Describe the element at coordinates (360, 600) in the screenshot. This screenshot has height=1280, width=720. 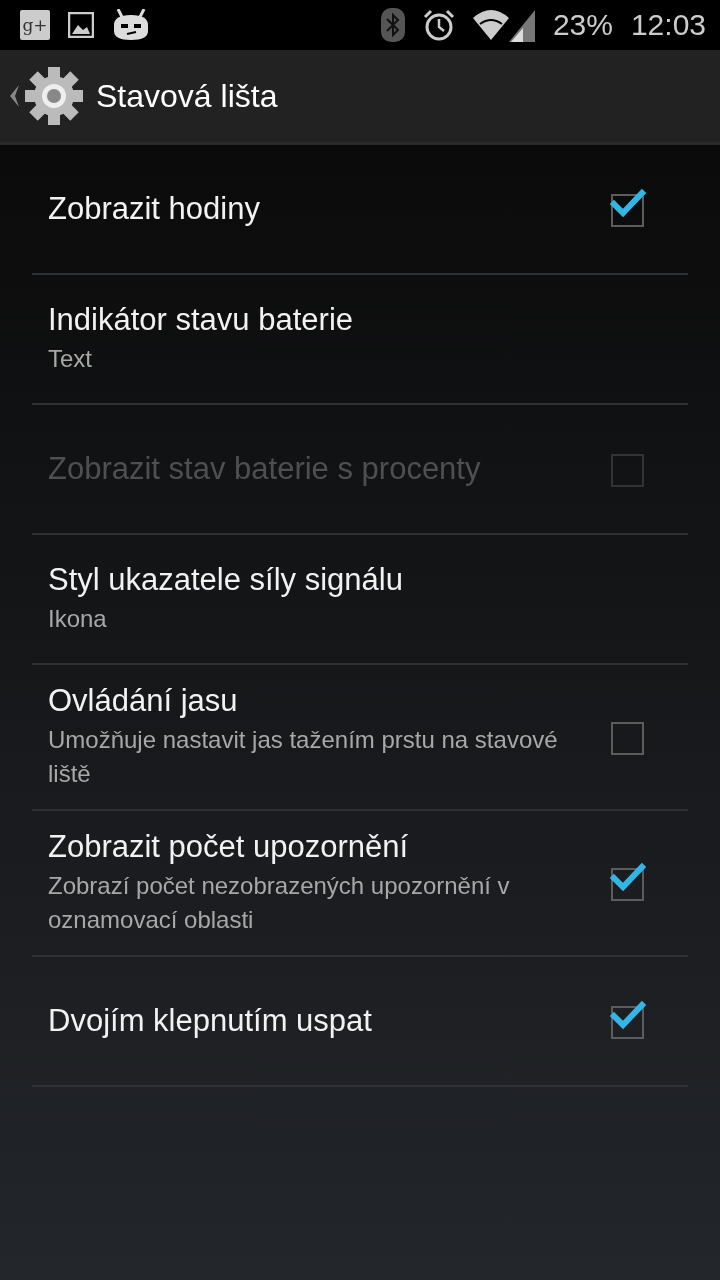
I see `setting-row: Styl ukazatele síly signálu Ikona` at that location.